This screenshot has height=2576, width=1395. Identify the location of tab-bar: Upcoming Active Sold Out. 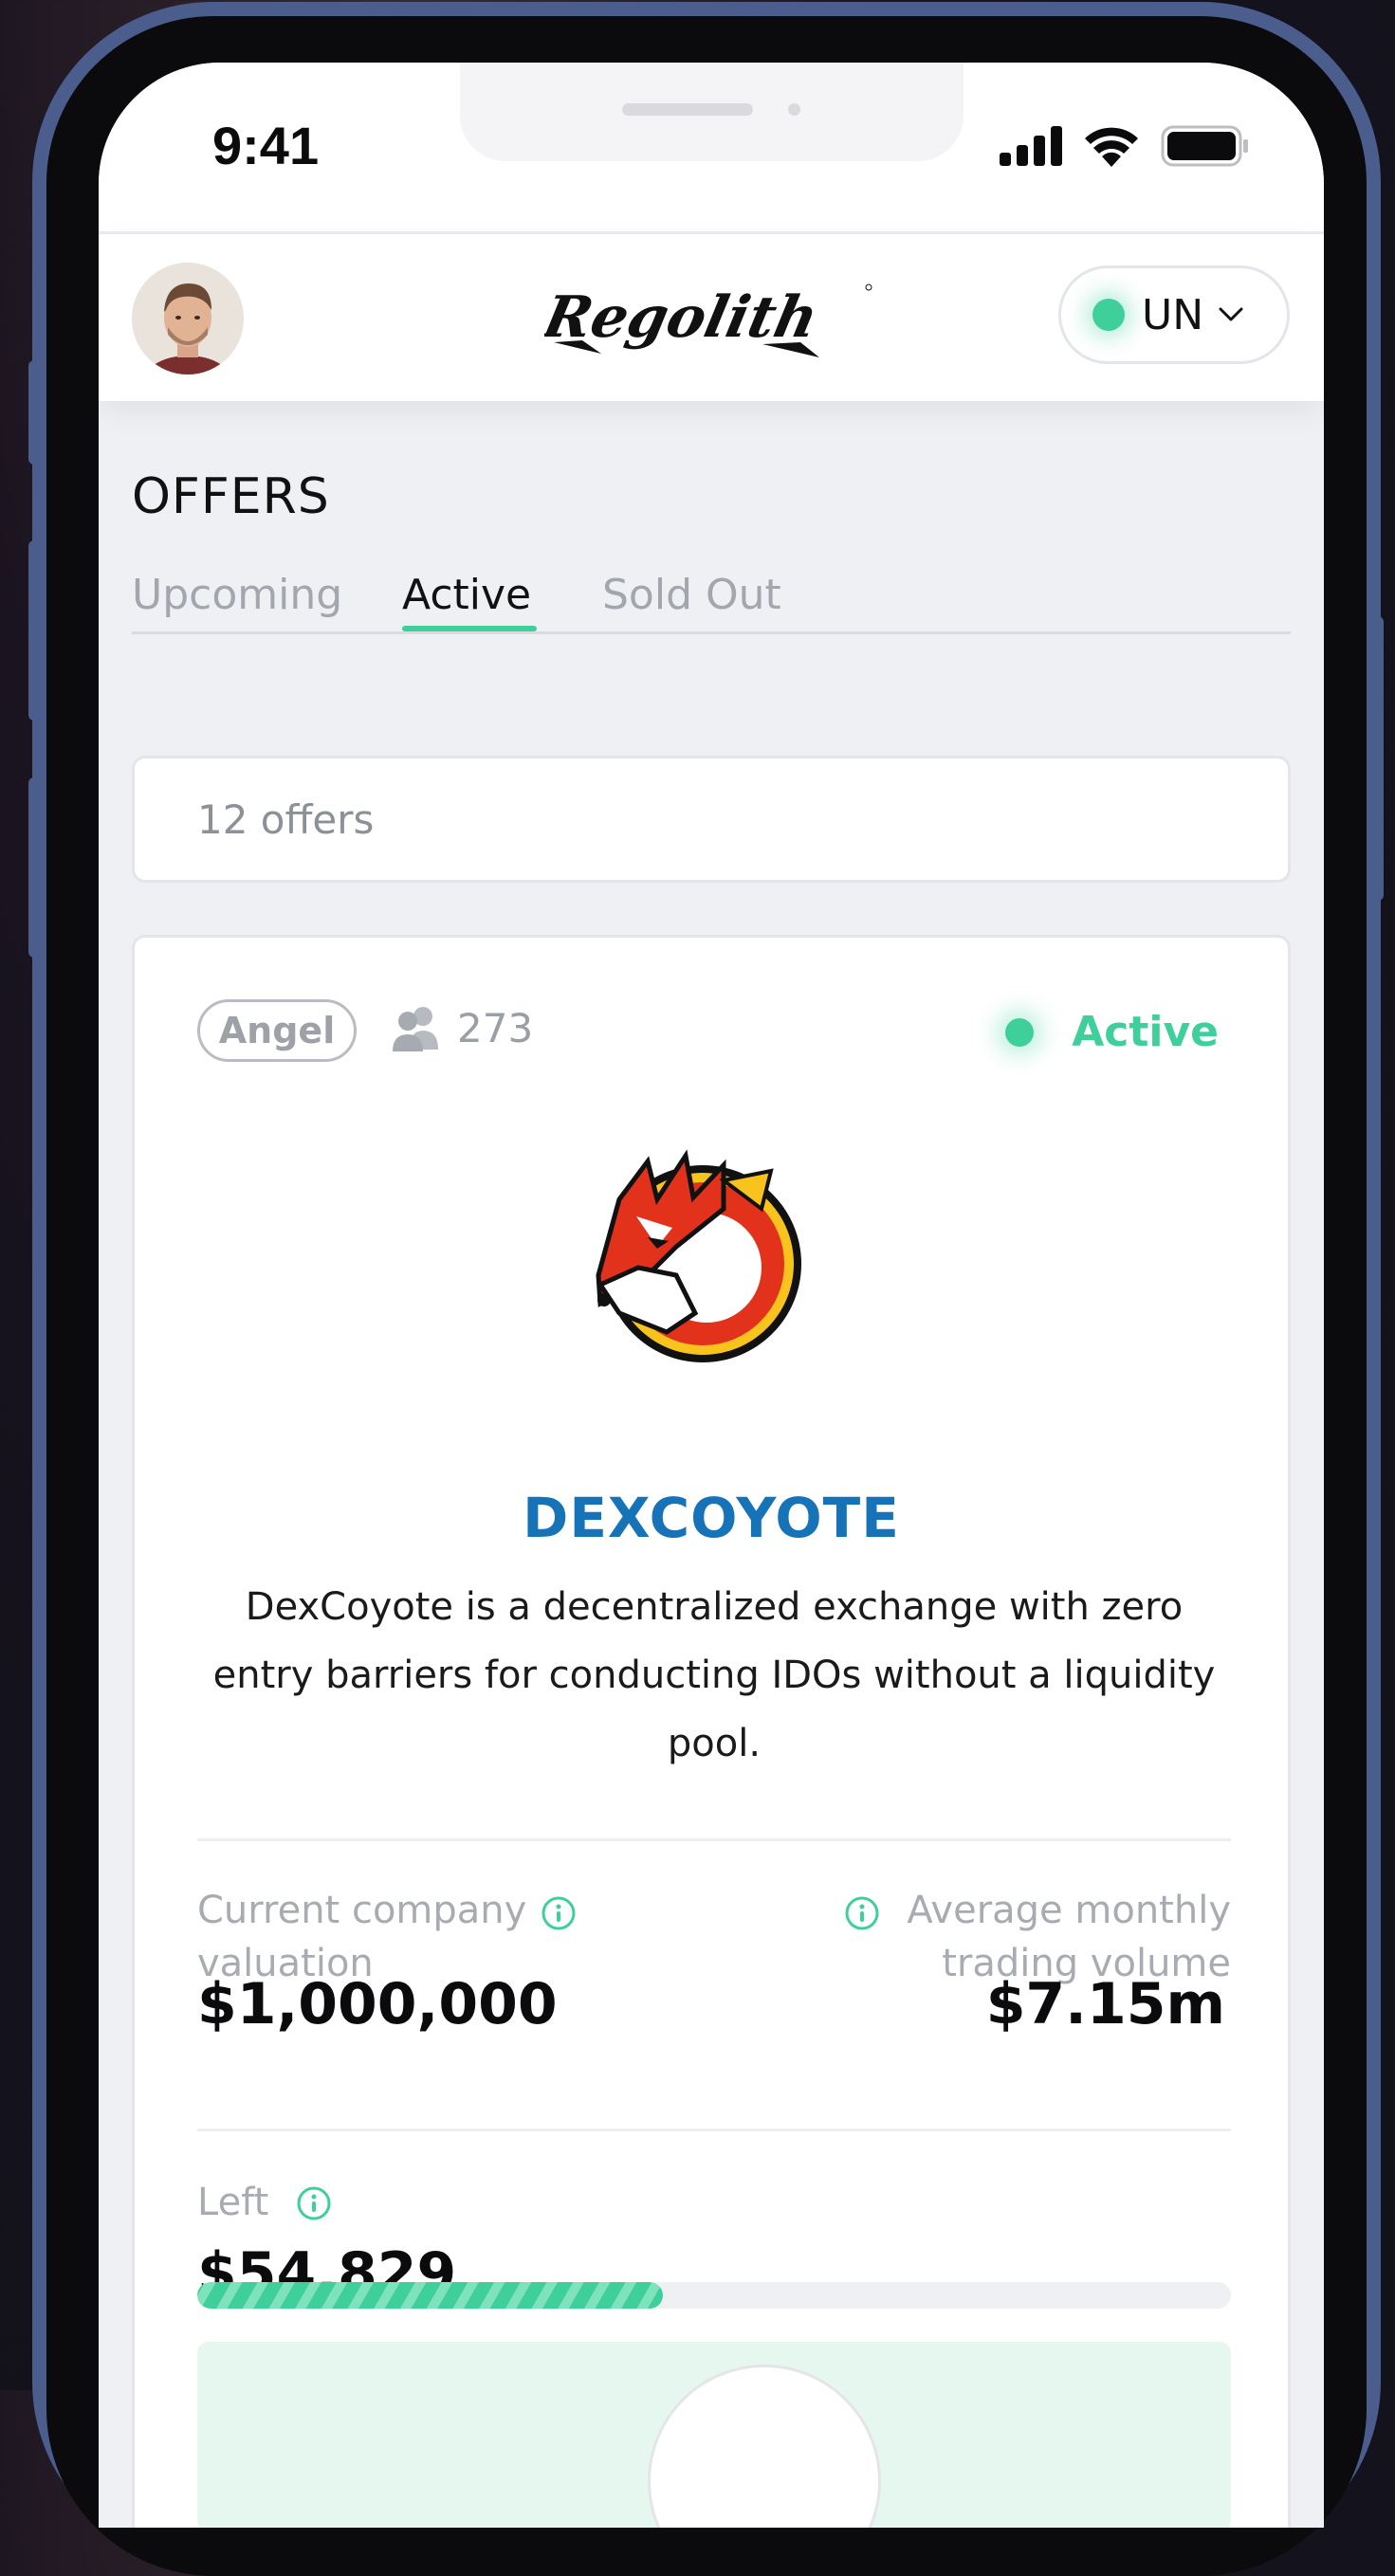
(711, 602).